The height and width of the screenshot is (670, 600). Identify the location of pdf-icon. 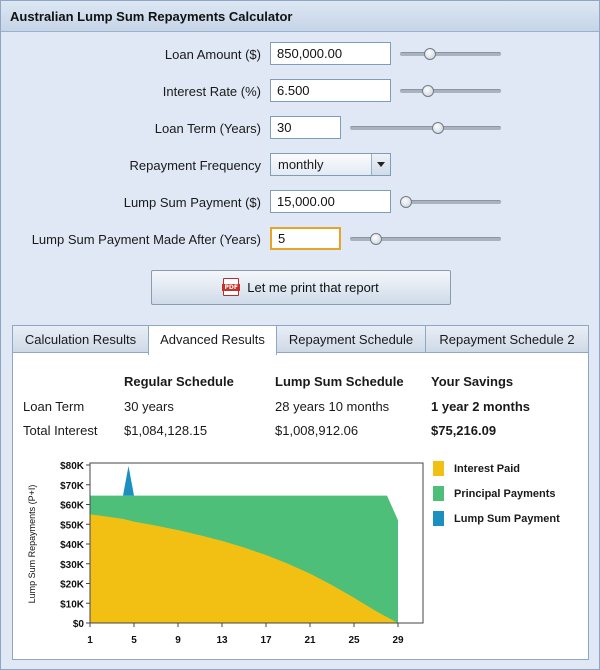
(231, 287).